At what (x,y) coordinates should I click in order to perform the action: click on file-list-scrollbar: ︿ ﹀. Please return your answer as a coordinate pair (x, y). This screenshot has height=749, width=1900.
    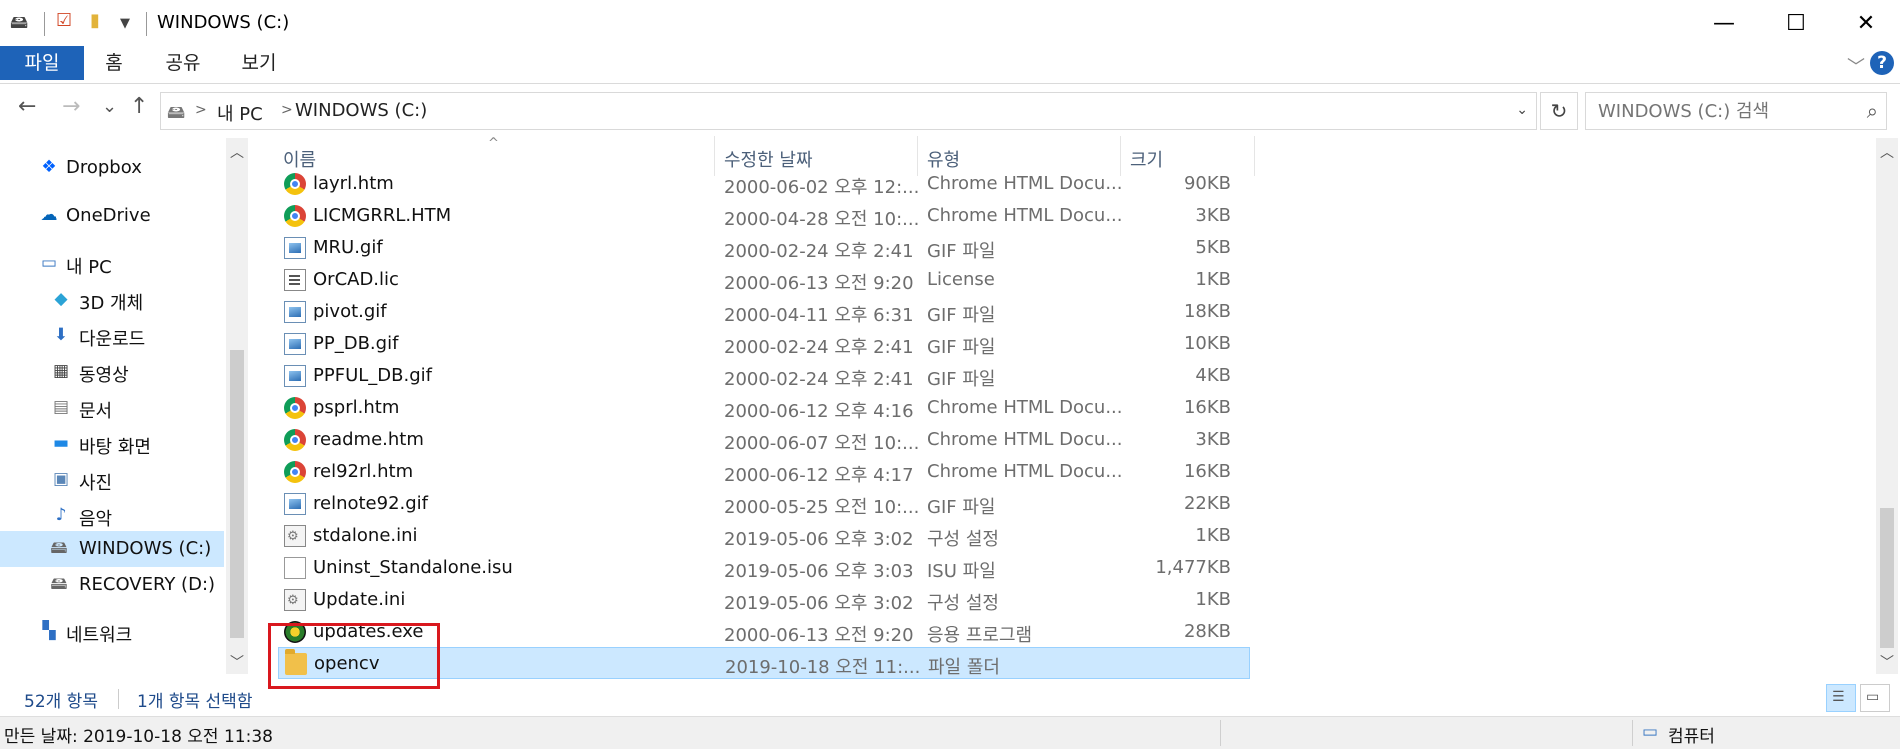
    Looking at the image, I should click on (1887, 406).